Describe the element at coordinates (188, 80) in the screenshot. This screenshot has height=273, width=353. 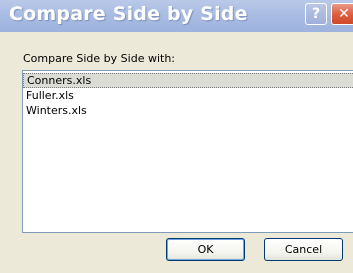
I see `list-item-conners: Conners.xls` at that location.